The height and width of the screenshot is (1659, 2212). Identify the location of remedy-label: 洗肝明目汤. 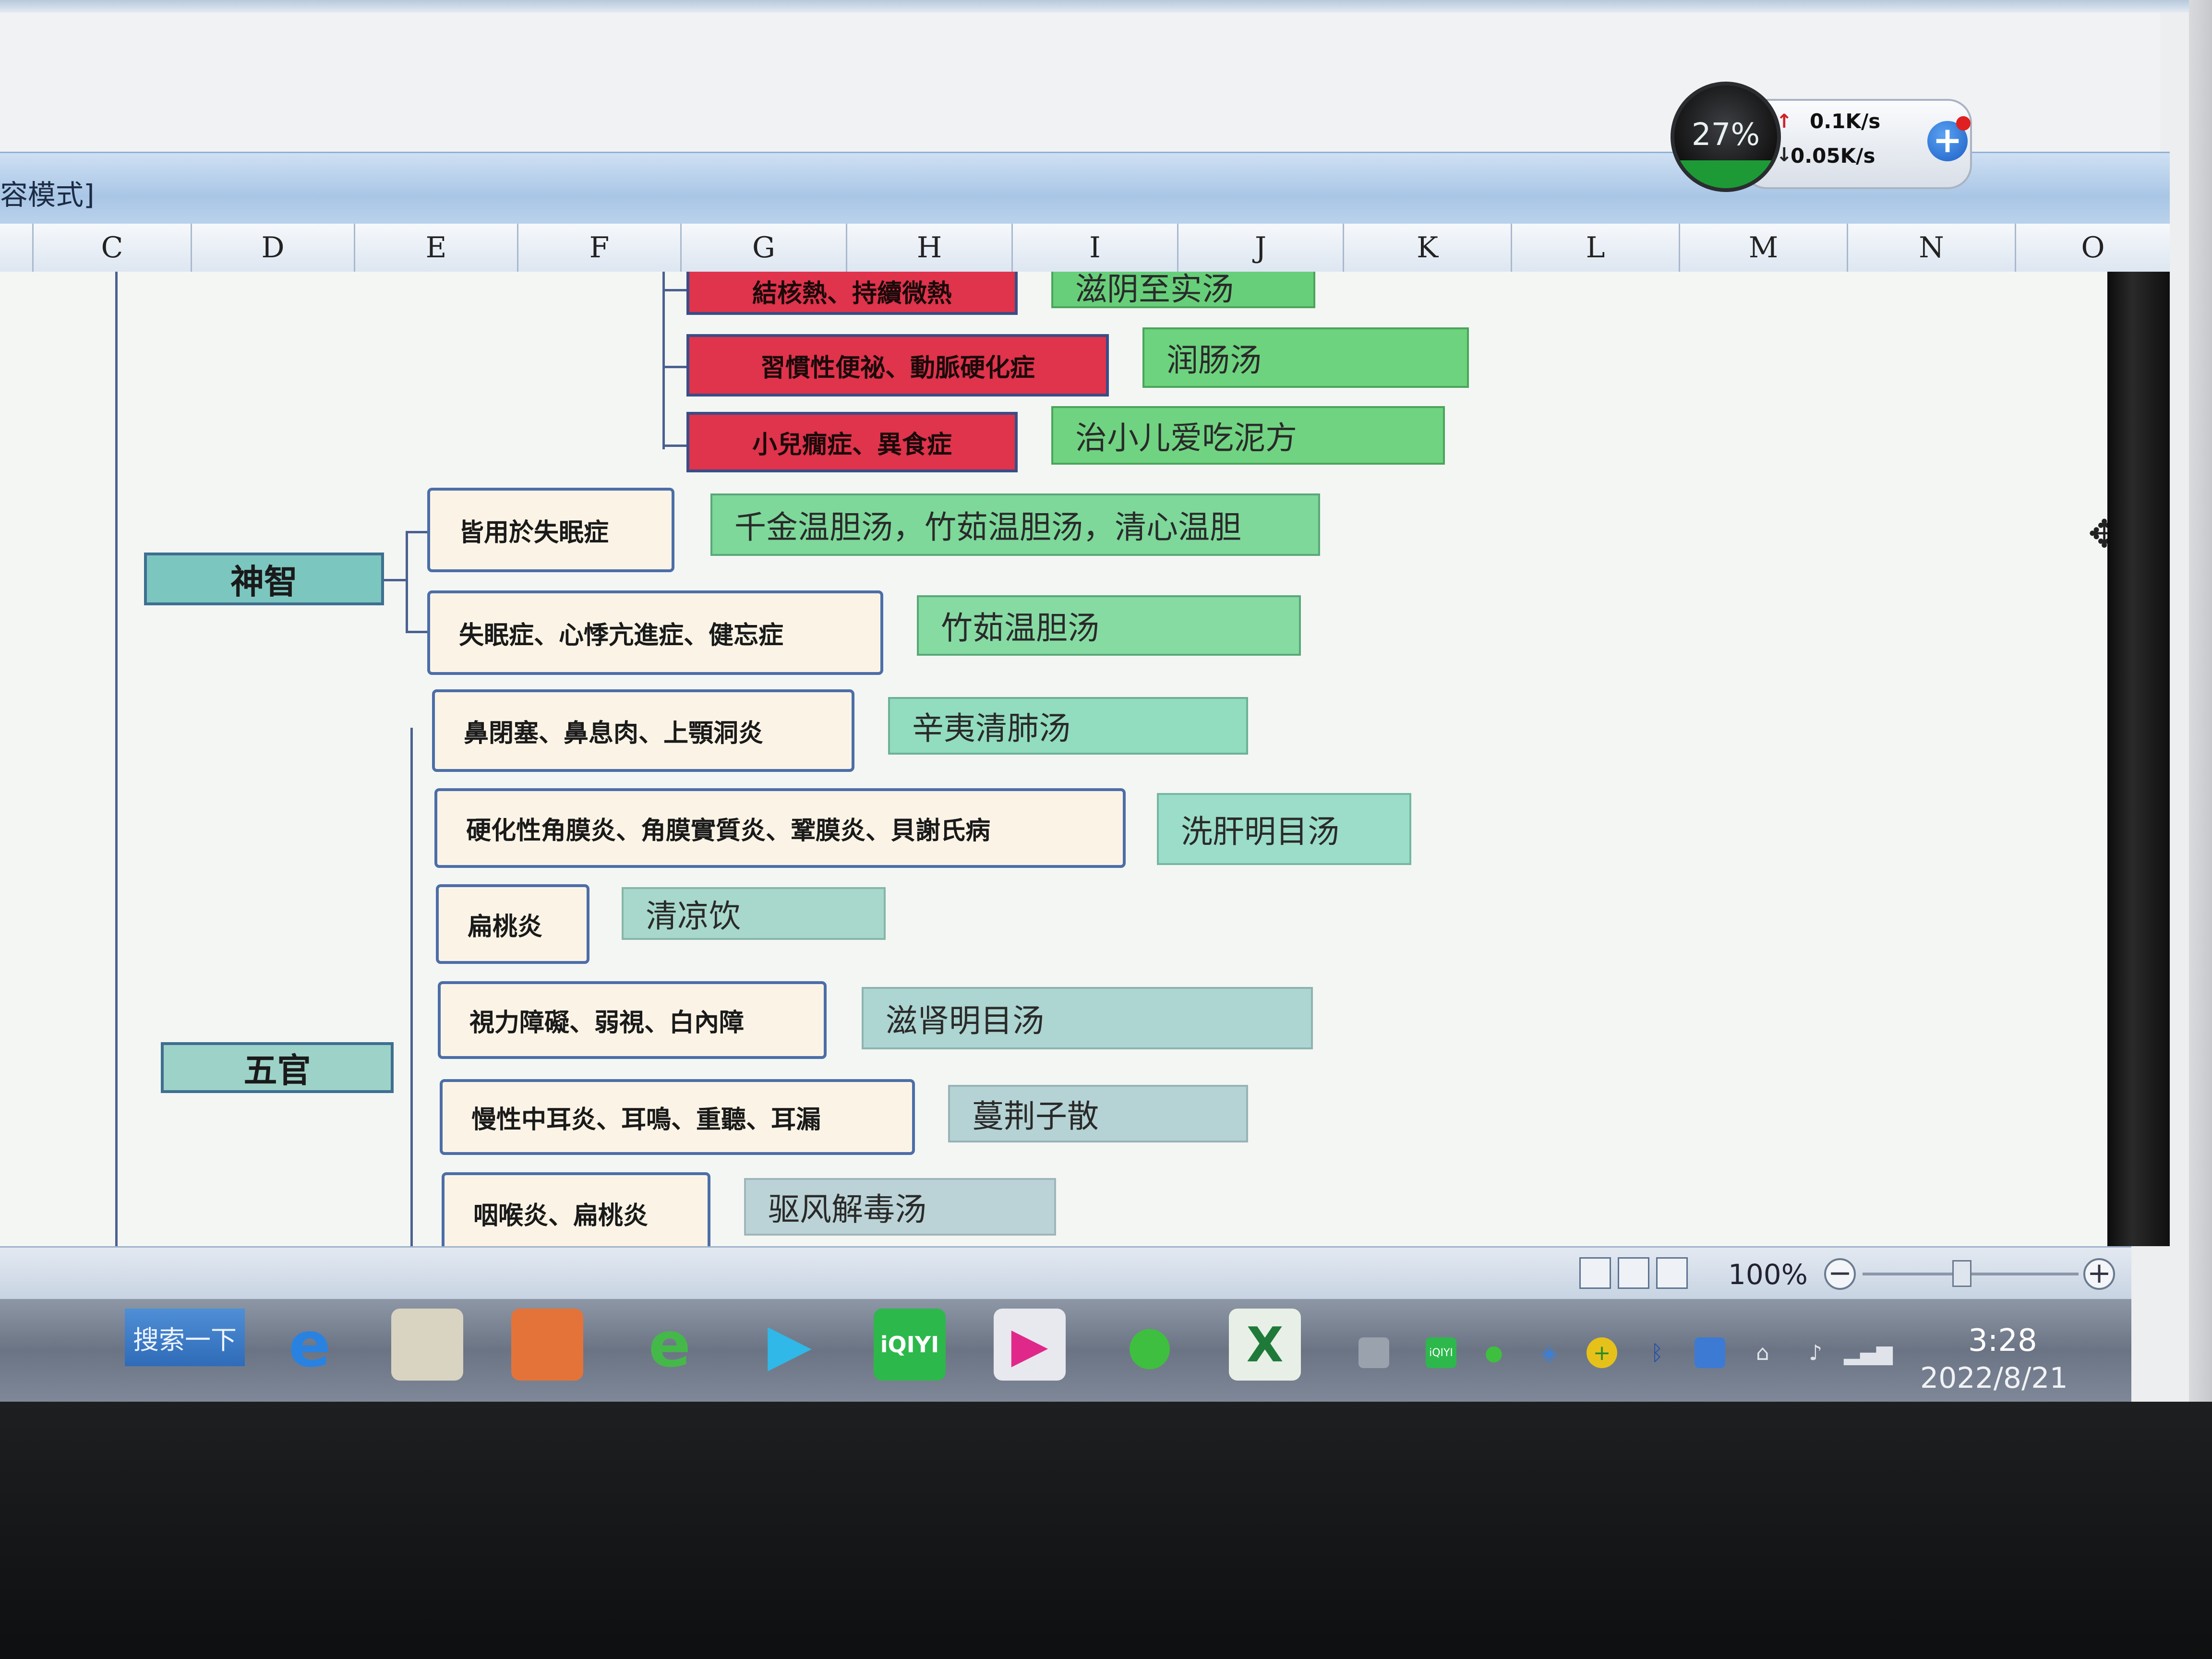
(1260, 831).